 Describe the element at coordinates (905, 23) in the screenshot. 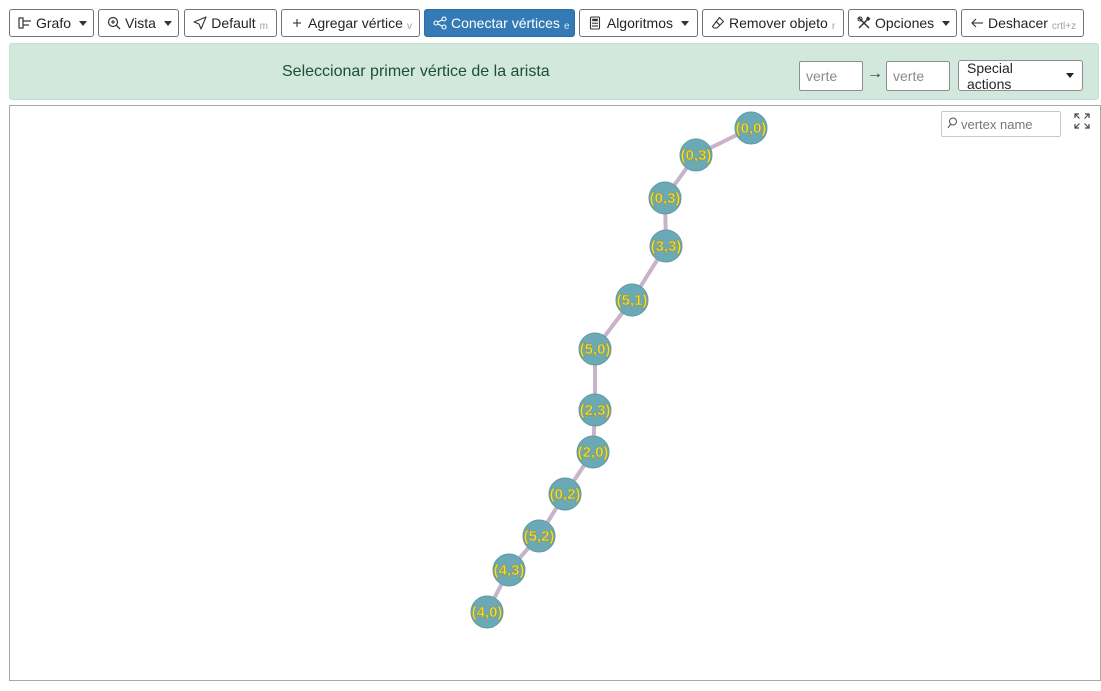

I see `options-label: Opciones` at that location.